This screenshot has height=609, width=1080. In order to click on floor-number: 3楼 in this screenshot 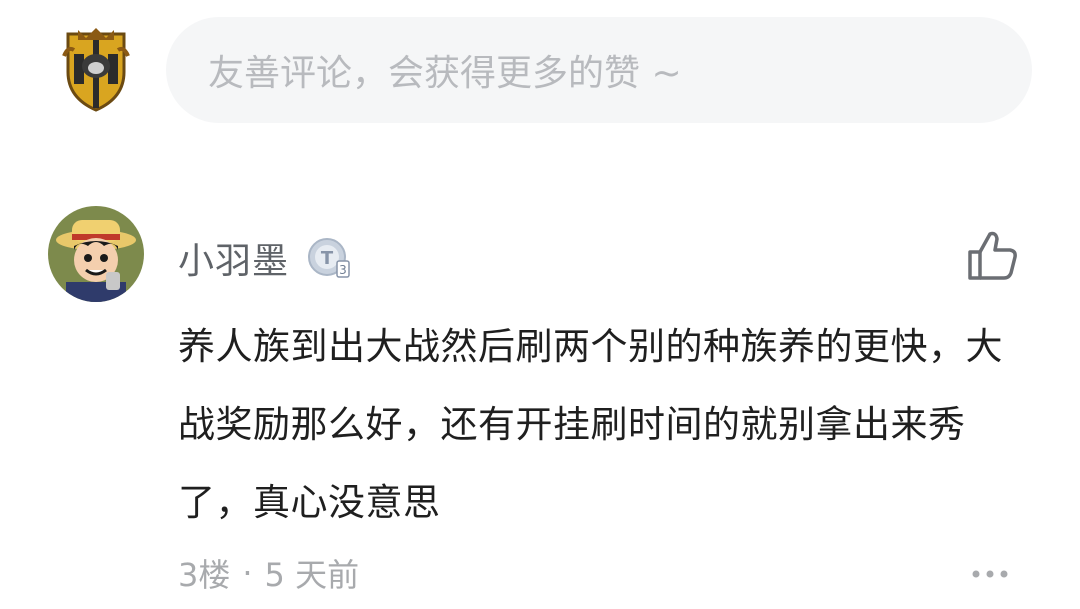, I will do `click(204, 575)`.